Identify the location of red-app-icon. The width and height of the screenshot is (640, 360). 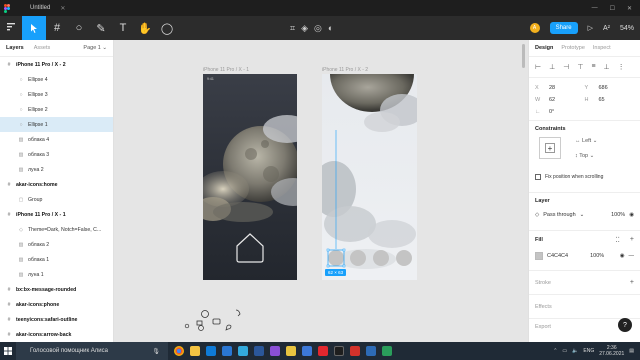
(355, 351).